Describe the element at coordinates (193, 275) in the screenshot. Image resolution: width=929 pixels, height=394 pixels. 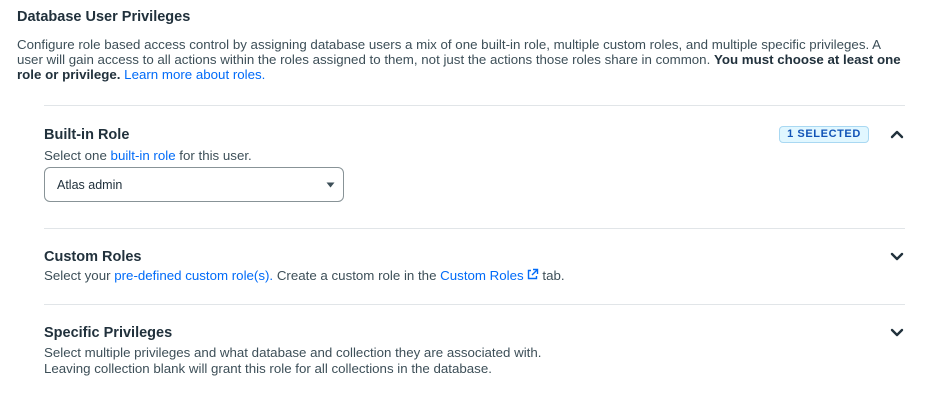
I see `custom-roles-link: pre-defined custom role(s).` at that location.